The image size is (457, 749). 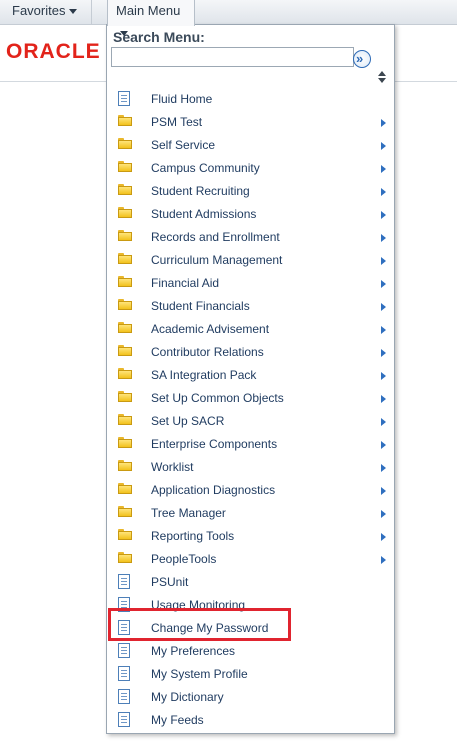 What do you see at coordinates (250, 720) in the screenshot?
I see `menu-item-my-feeds: My Feeds` at bounding box center [250, 720].